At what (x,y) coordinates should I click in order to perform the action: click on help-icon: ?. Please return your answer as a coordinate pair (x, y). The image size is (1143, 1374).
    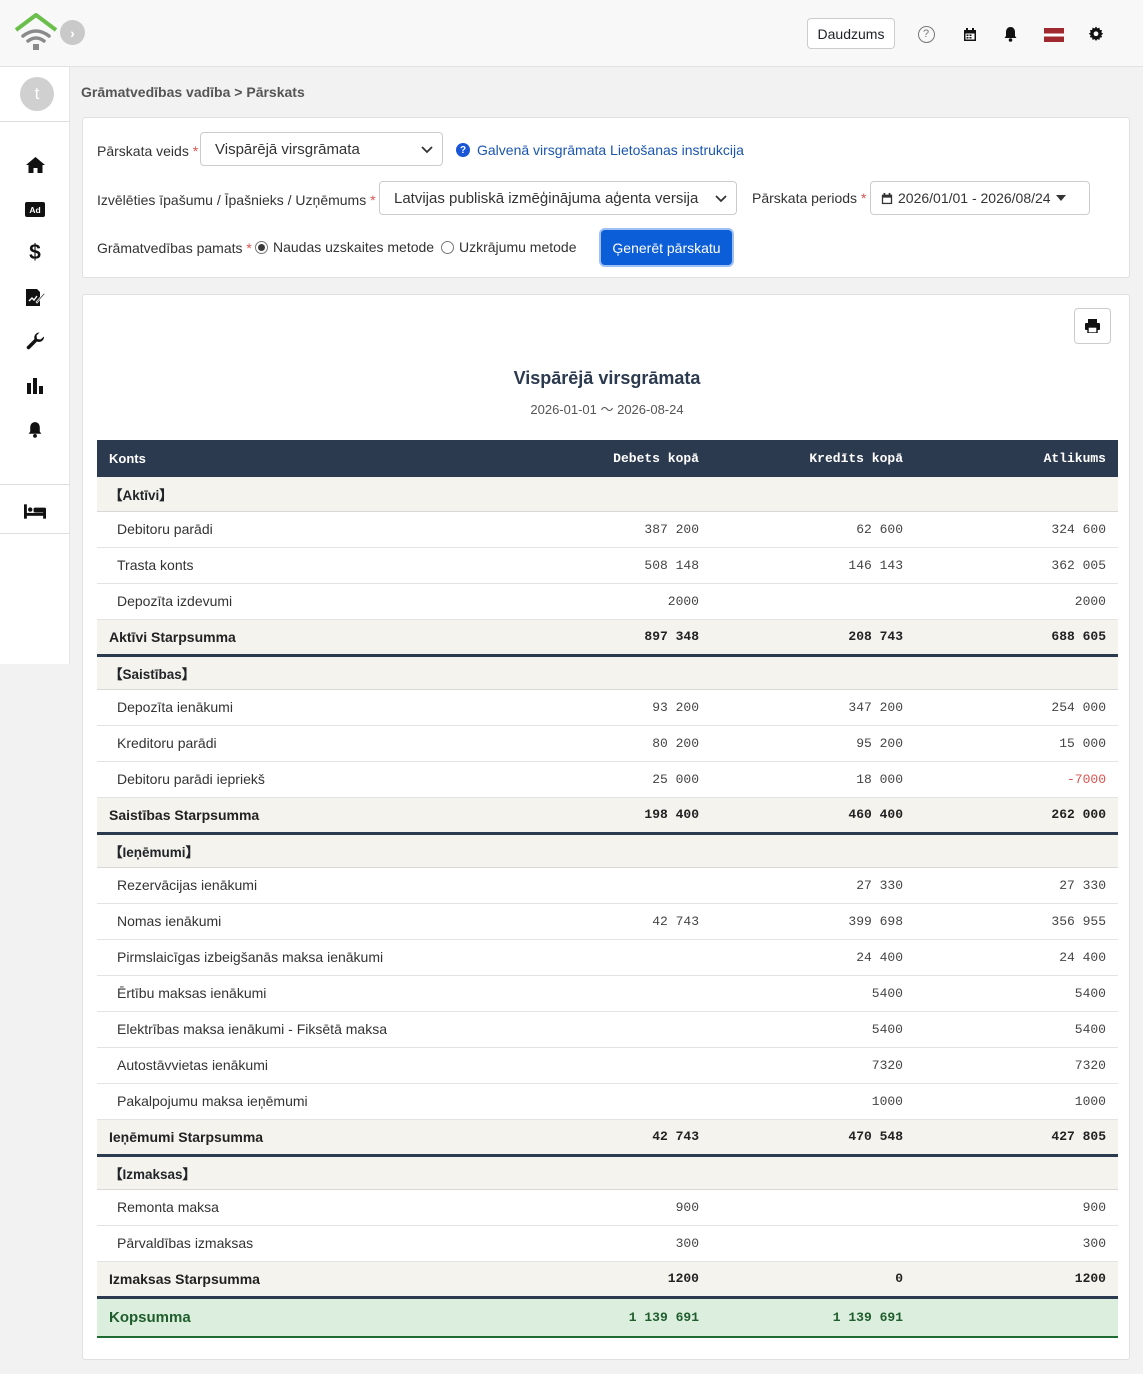
    Looking at the image, I should click on (926, 34).